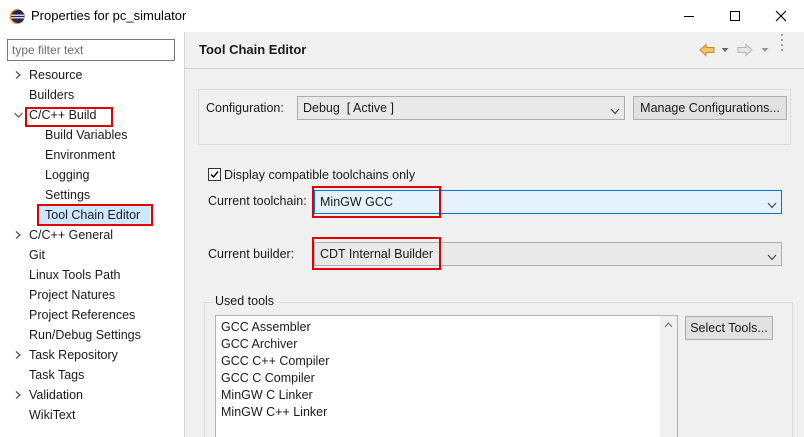  What do you see at coordinates (80, 155) in the screenshot?
I see `tree-item-label: Environment` at bounding box center [80, 155].